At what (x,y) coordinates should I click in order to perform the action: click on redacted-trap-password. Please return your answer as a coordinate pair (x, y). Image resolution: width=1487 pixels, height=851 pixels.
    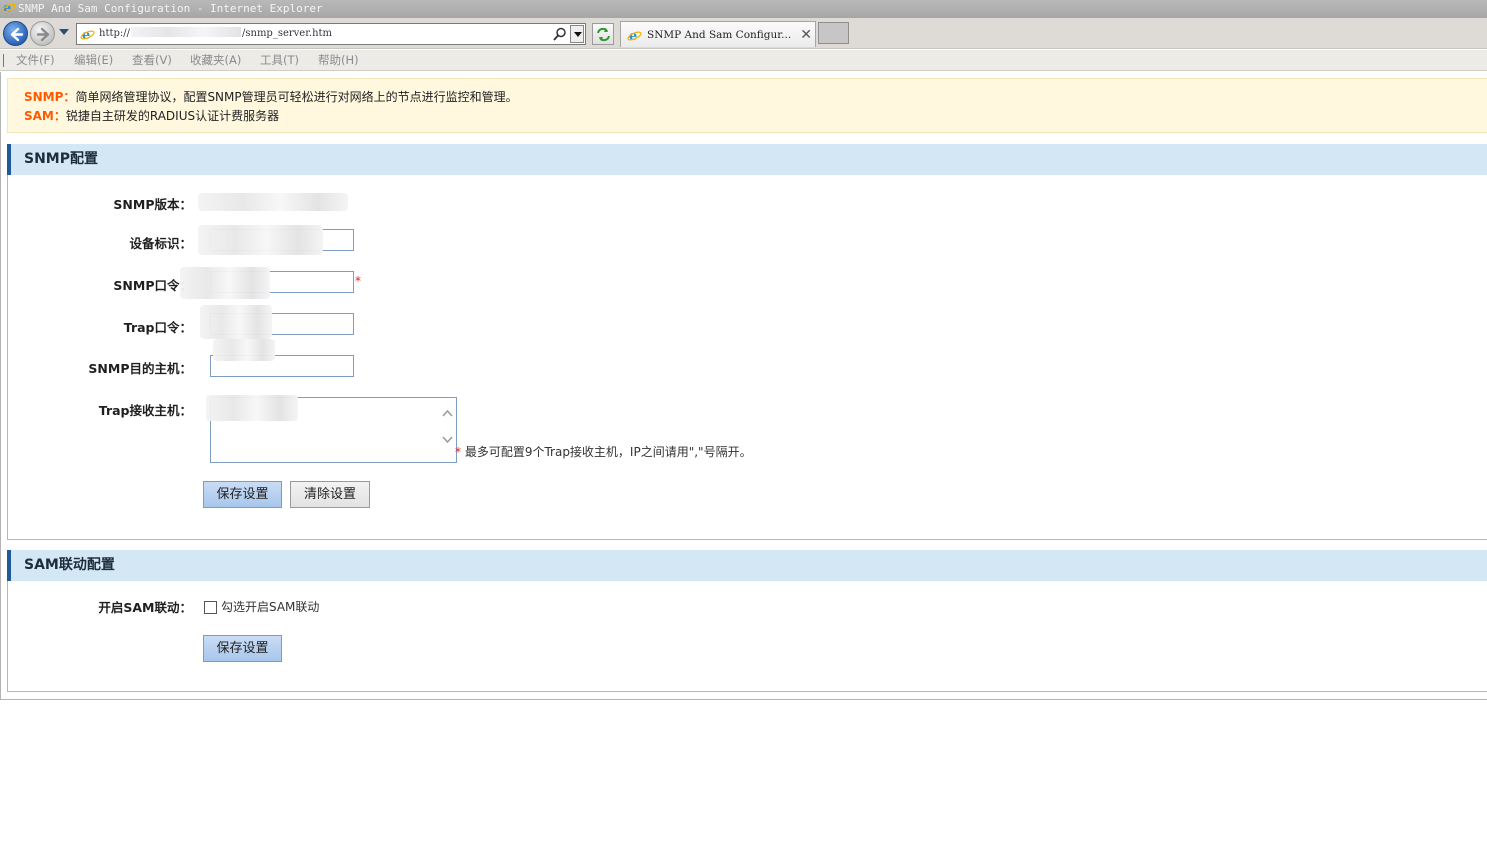
    Looking at the image, I should click on (236, 322).